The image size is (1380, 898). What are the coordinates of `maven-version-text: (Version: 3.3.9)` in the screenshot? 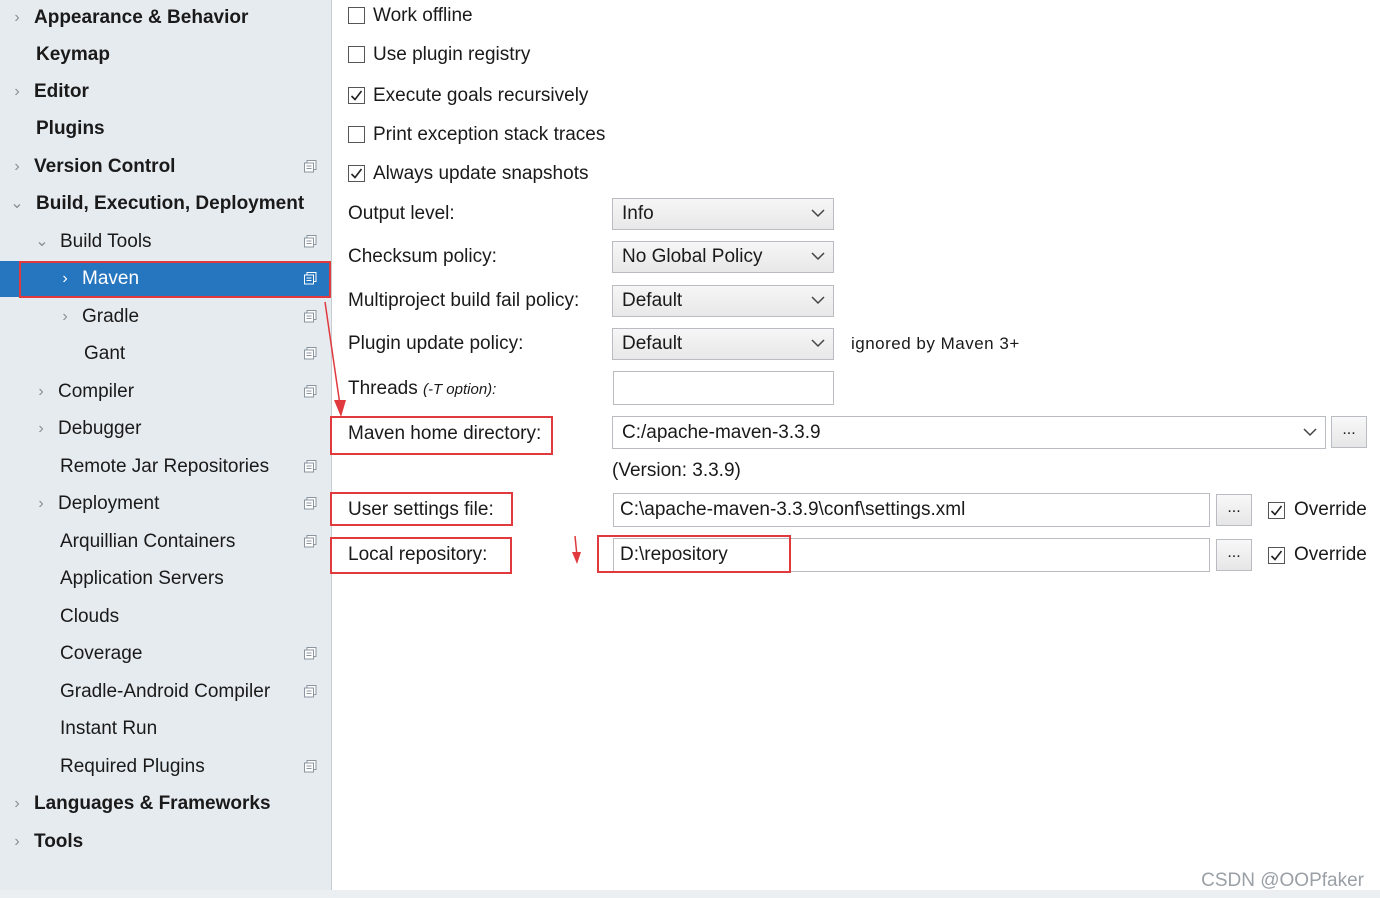 It's located at (676, 470).